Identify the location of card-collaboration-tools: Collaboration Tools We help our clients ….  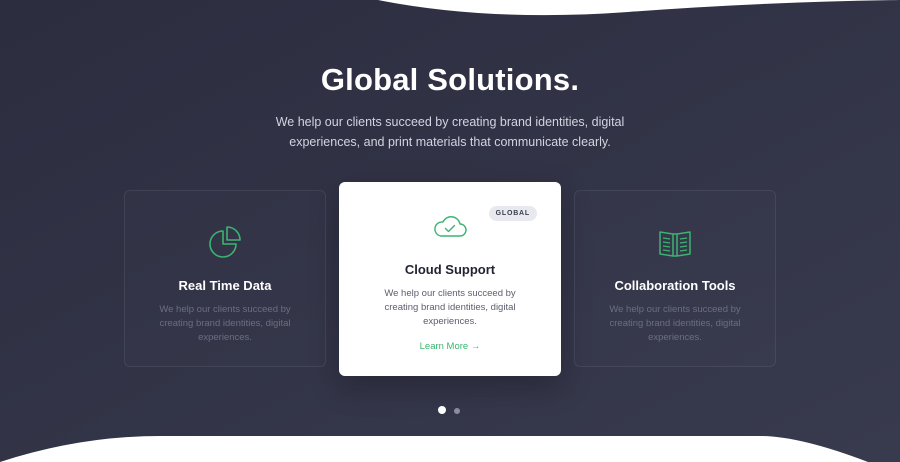
(675, 278).